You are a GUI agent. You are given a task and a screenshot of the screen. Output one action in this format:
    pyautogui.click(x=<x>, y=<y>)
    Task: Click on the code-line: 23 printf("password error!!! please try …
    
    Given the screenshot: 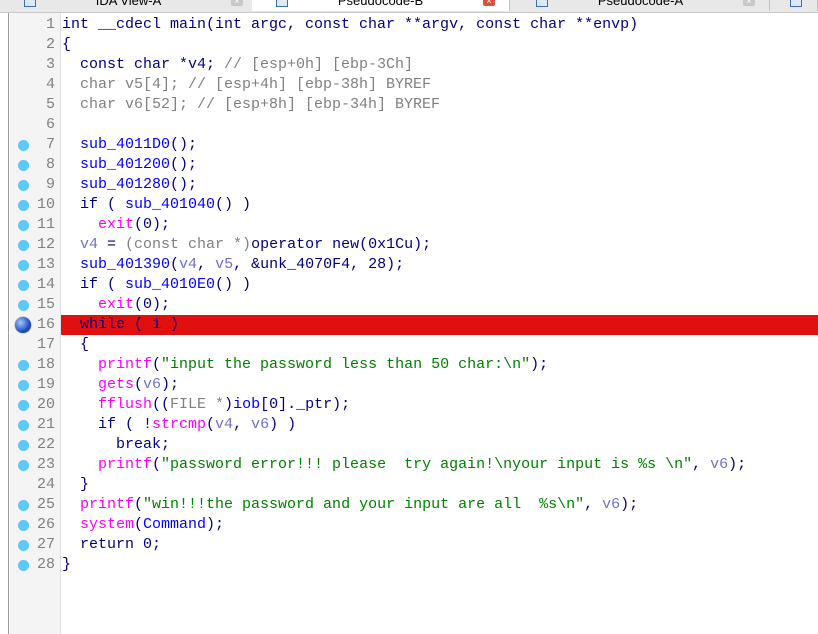 What is the action you would take?
    pyautogui.click(x=409, y=465)
    